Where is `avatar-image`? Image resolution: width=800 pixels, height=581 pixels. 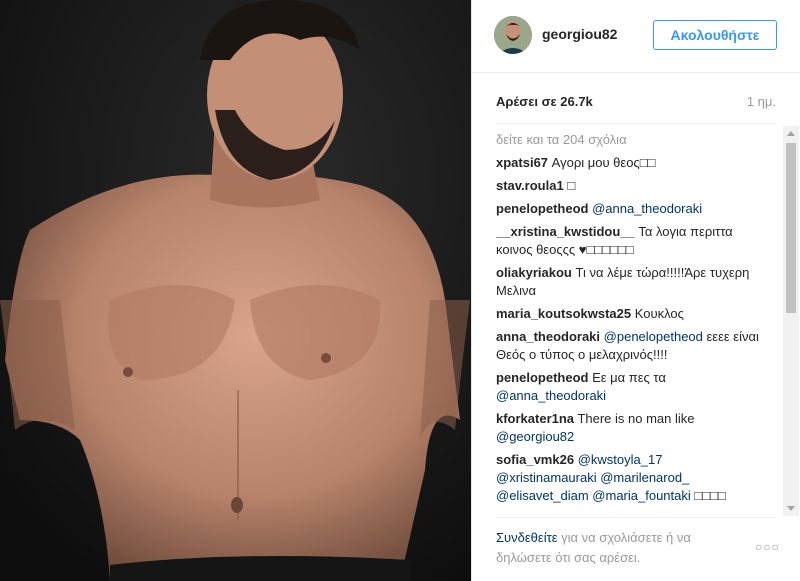 avatar-image is located at coordinates (513, 35).